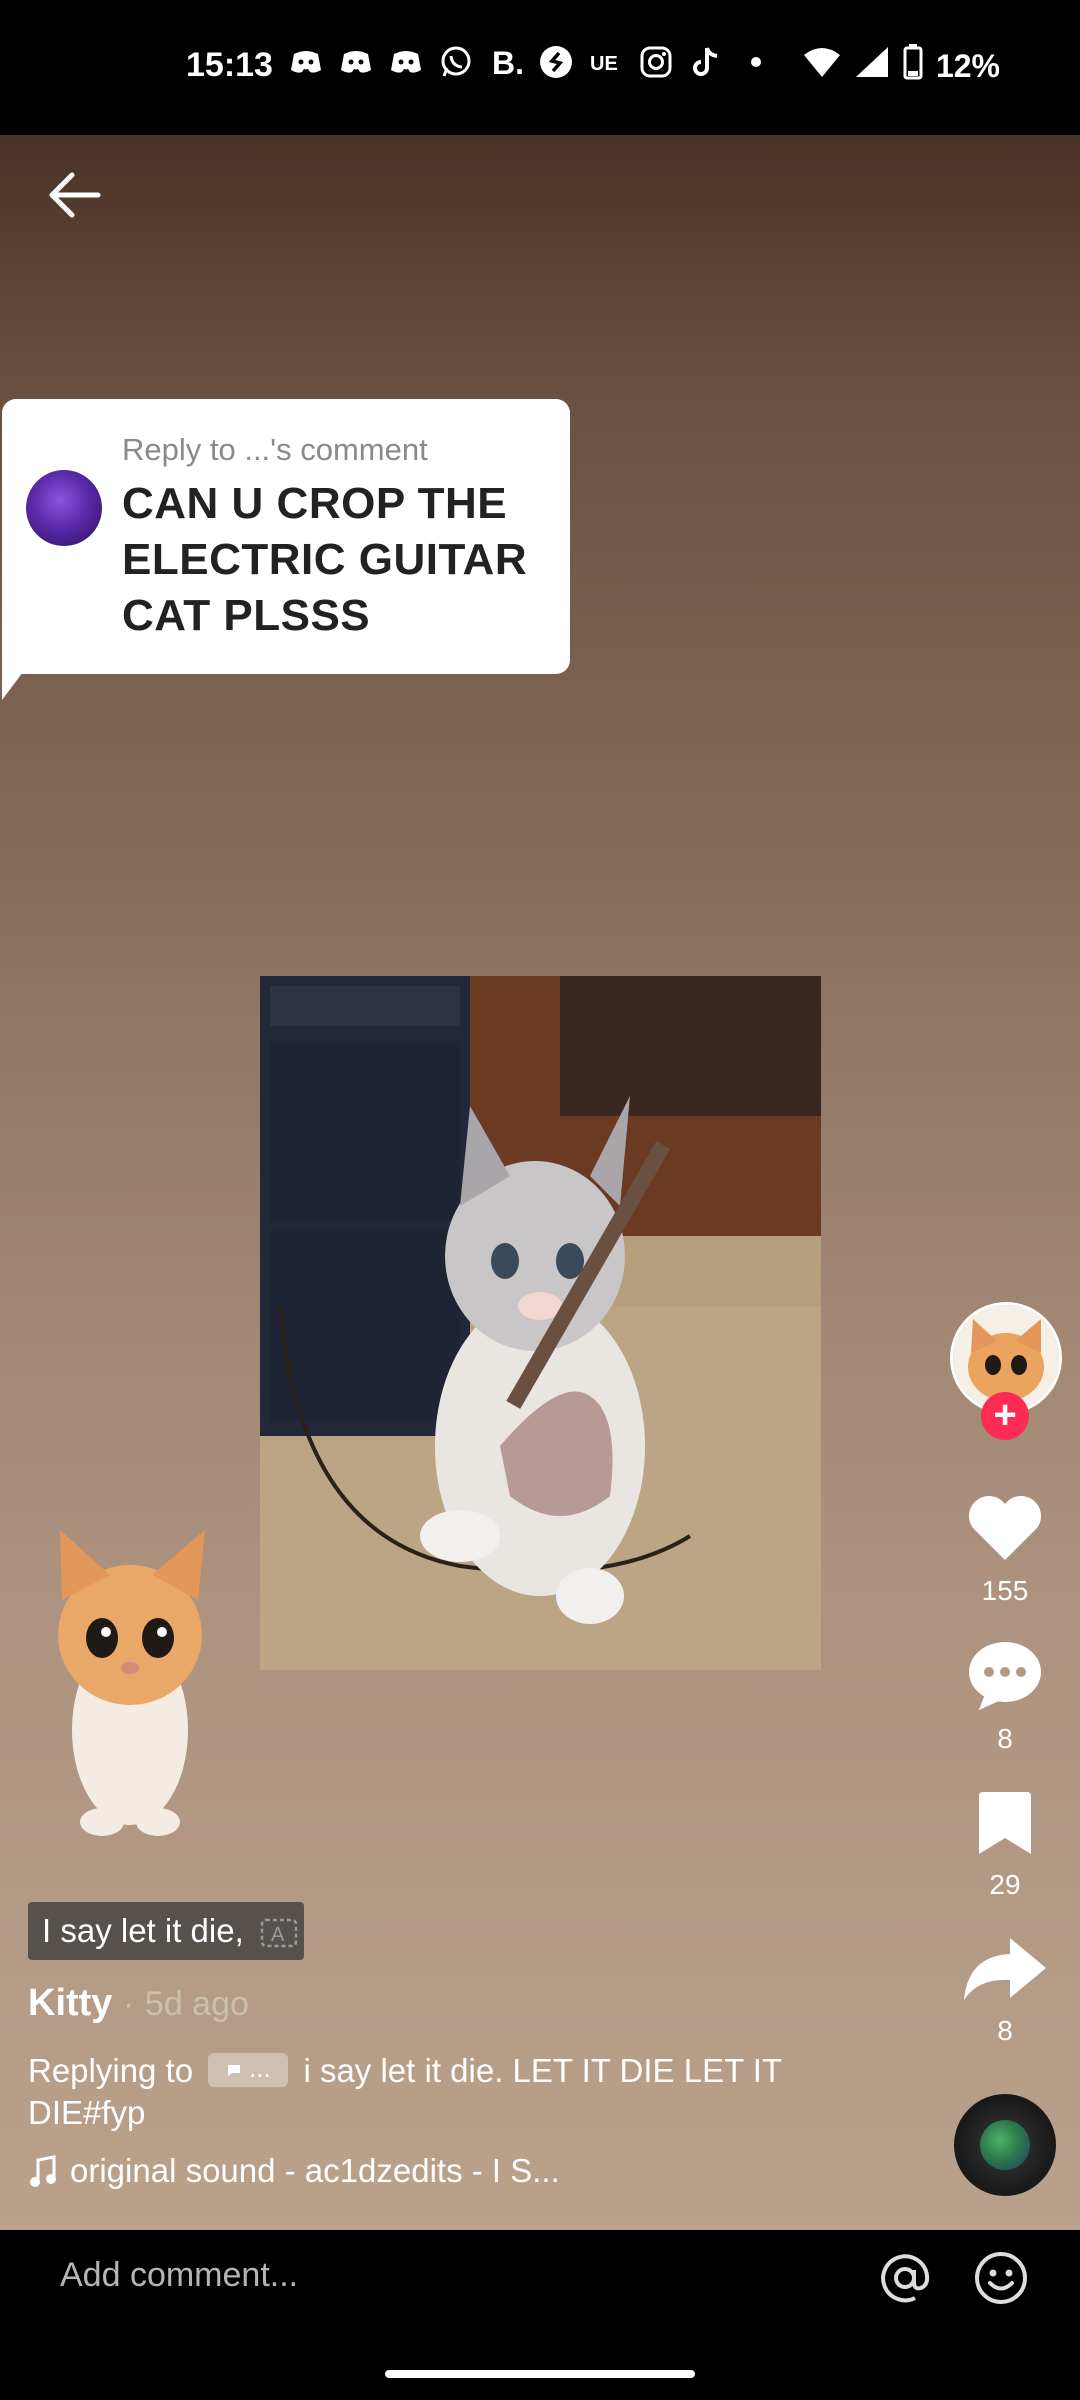 This screenshot has height=2400, width=1080. I want to click on follow-button: +, so click(1005, 1416).